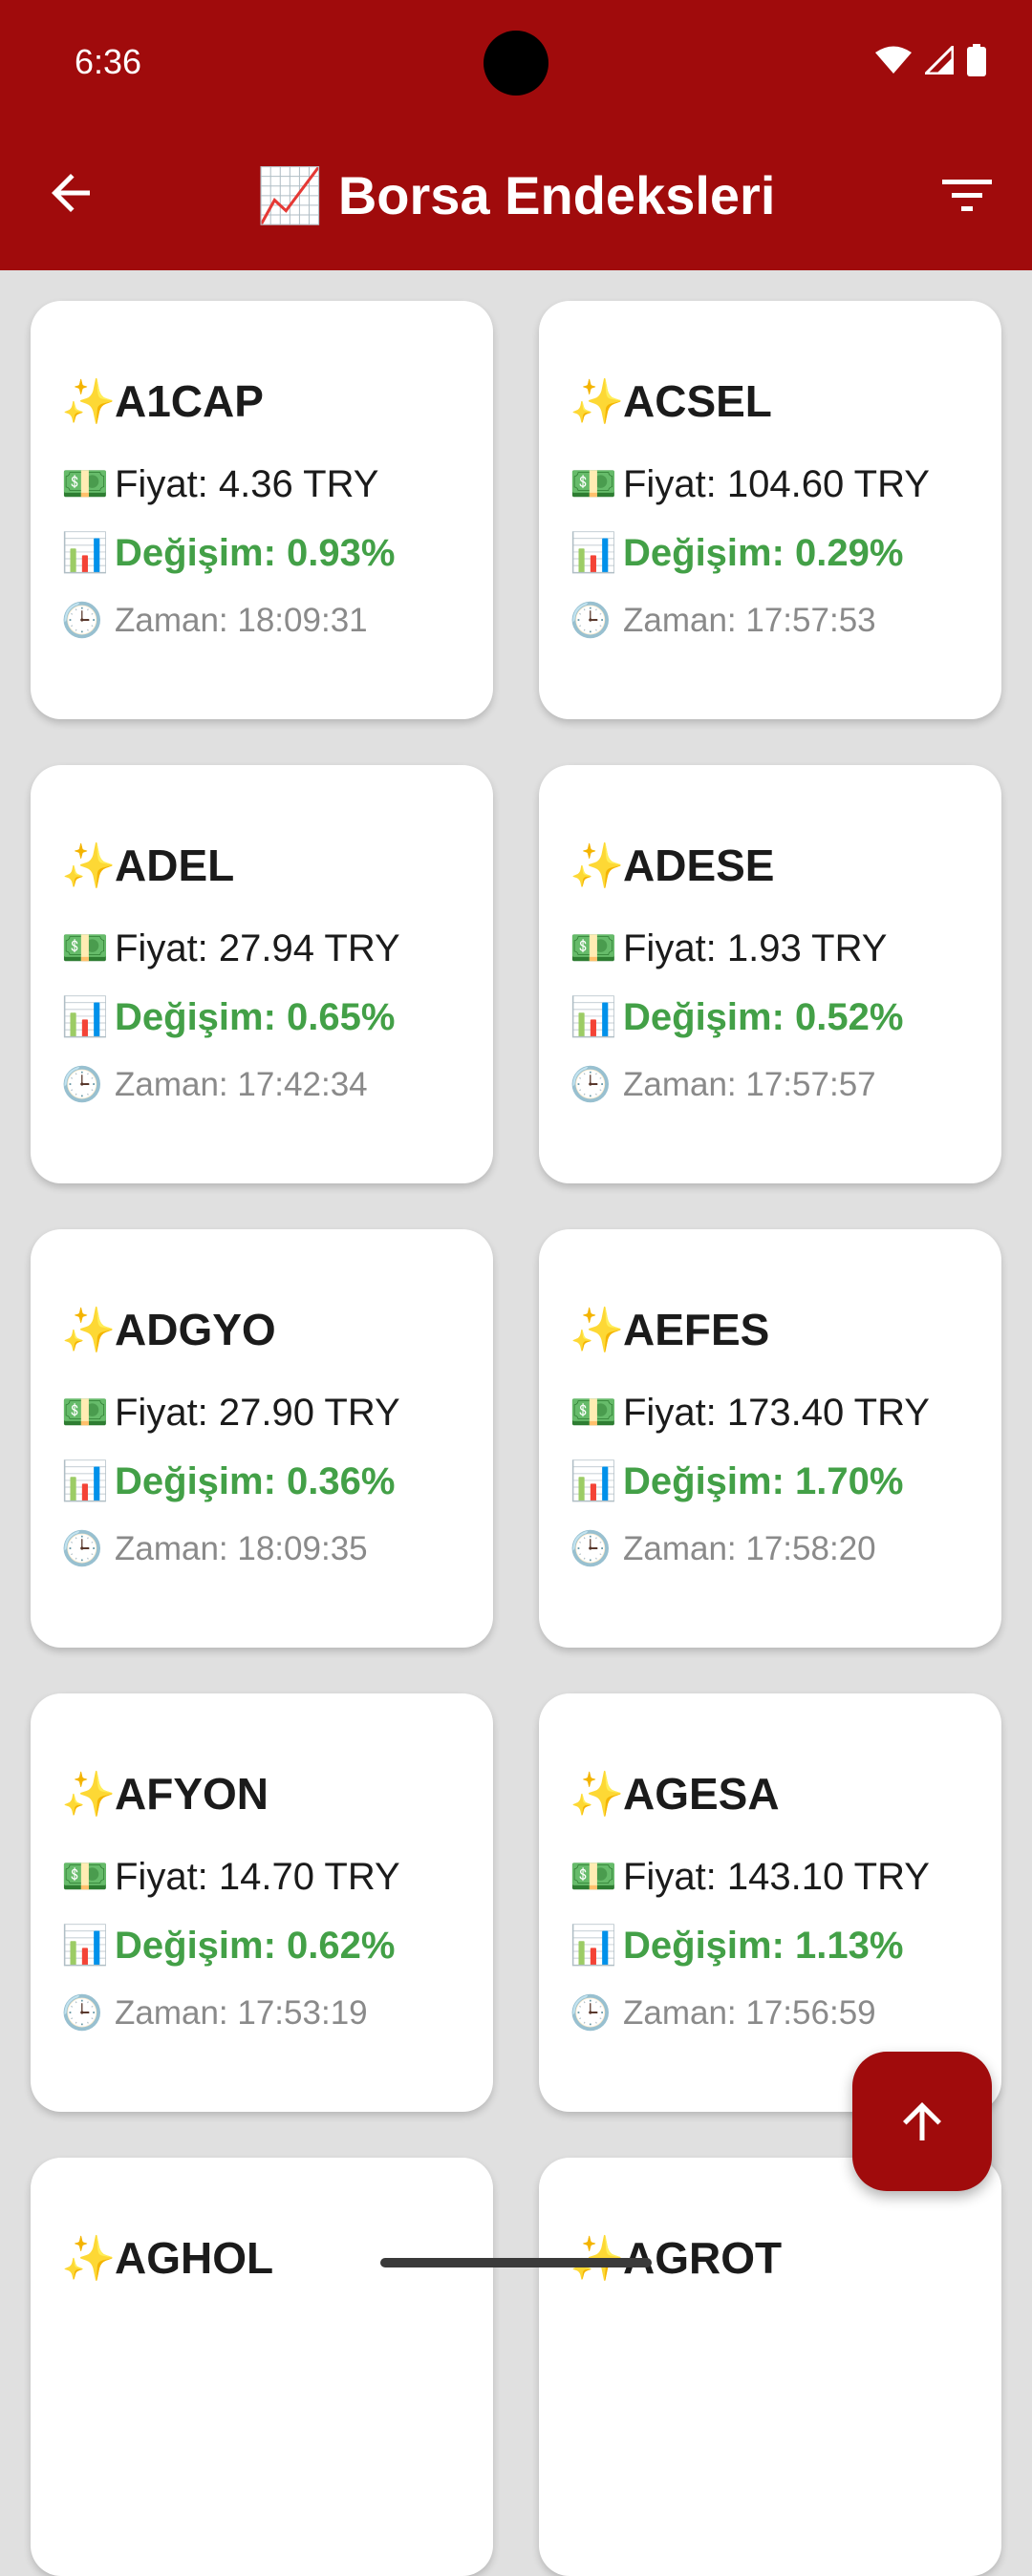 This screenshot has width=1032, height=2576. I want to click on stock-symbol: ADESE, so click(699, 865).